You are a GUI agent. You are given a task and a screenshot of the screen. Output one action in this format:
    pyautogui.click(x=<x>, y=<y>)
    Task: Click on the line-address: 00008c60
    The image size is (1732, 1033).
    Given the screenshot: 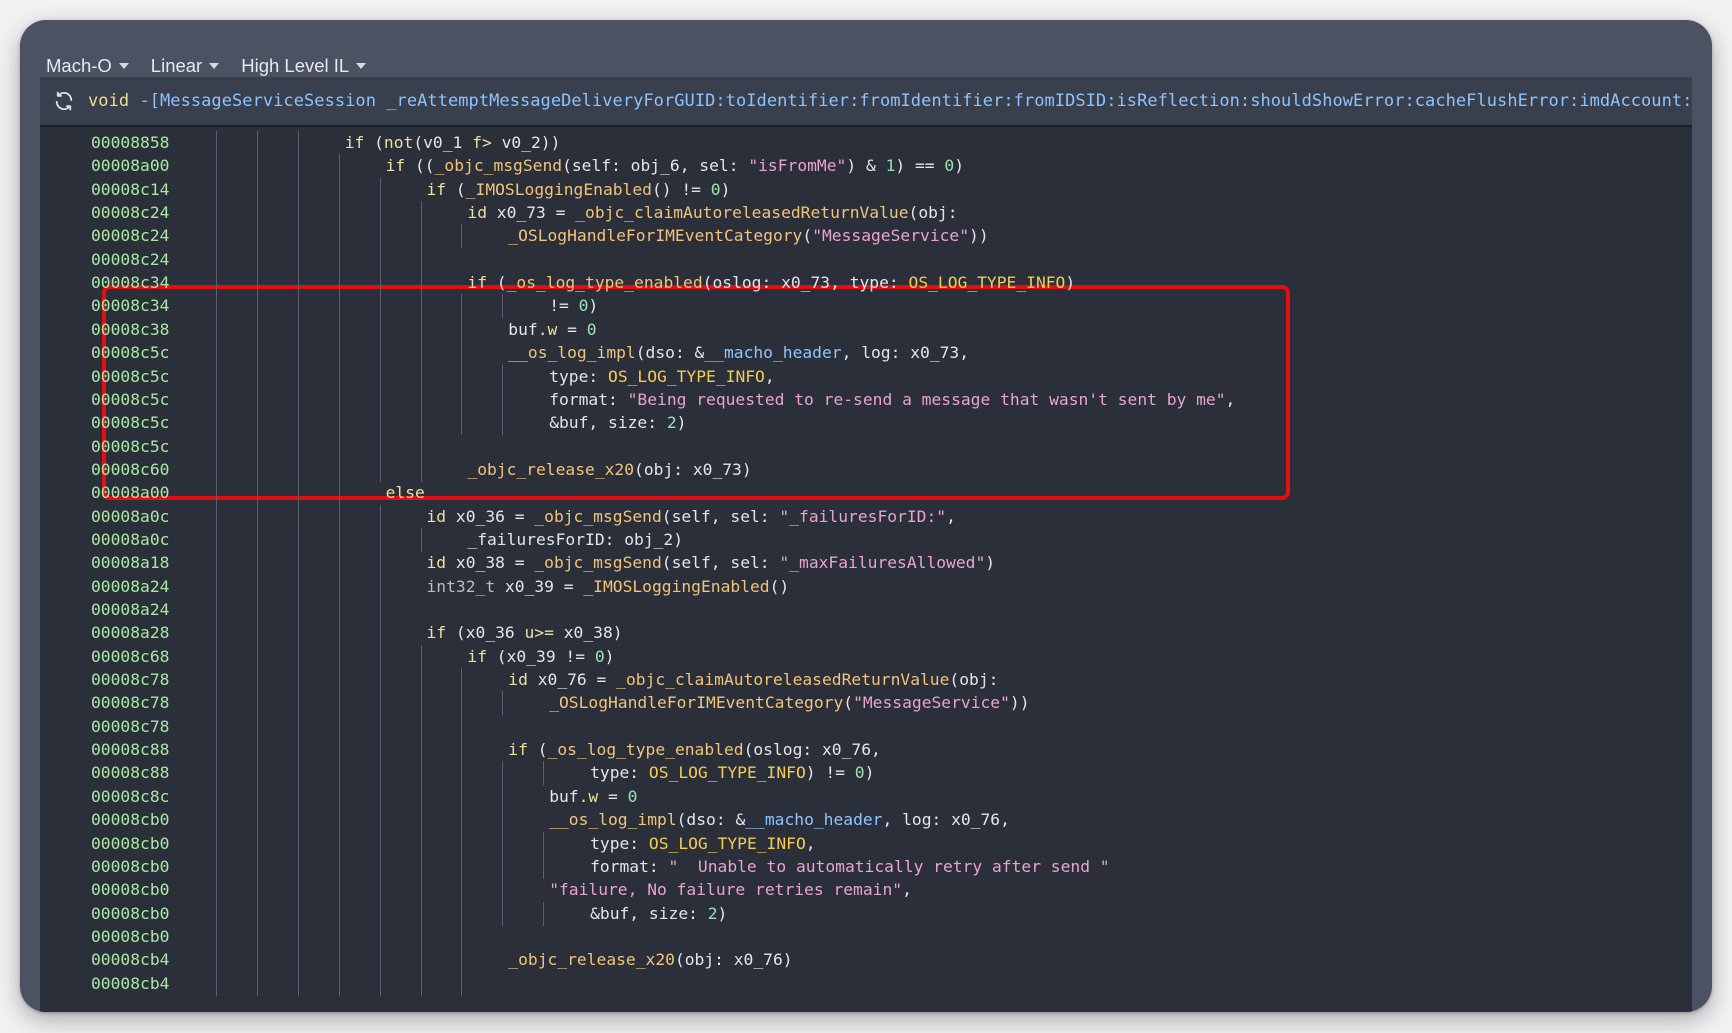 What is the action you would take?
    pyautogui.click(x=146, y=469)
    